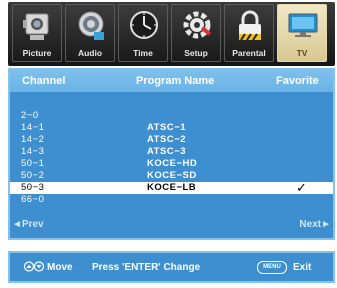 The height and width of the screenshot is (288, 337). I want to click on channel-row-selected: 50−3 KOCE−LB ✓, so click(171, 187).